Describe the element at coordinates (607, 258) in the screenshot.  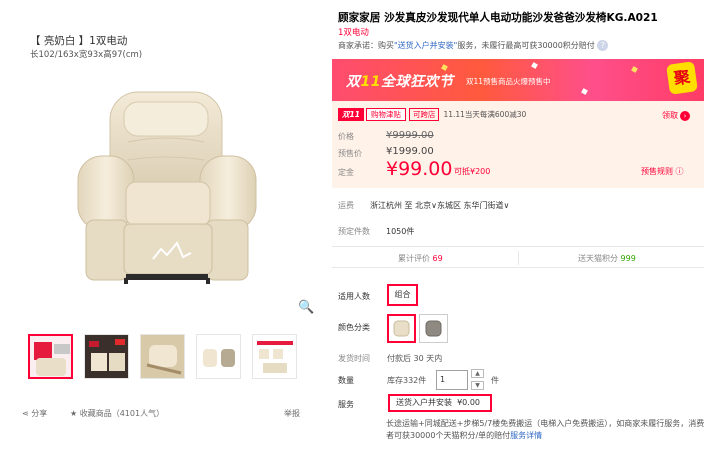
I see `tmall-points: 送天猫积分 999` at that location.